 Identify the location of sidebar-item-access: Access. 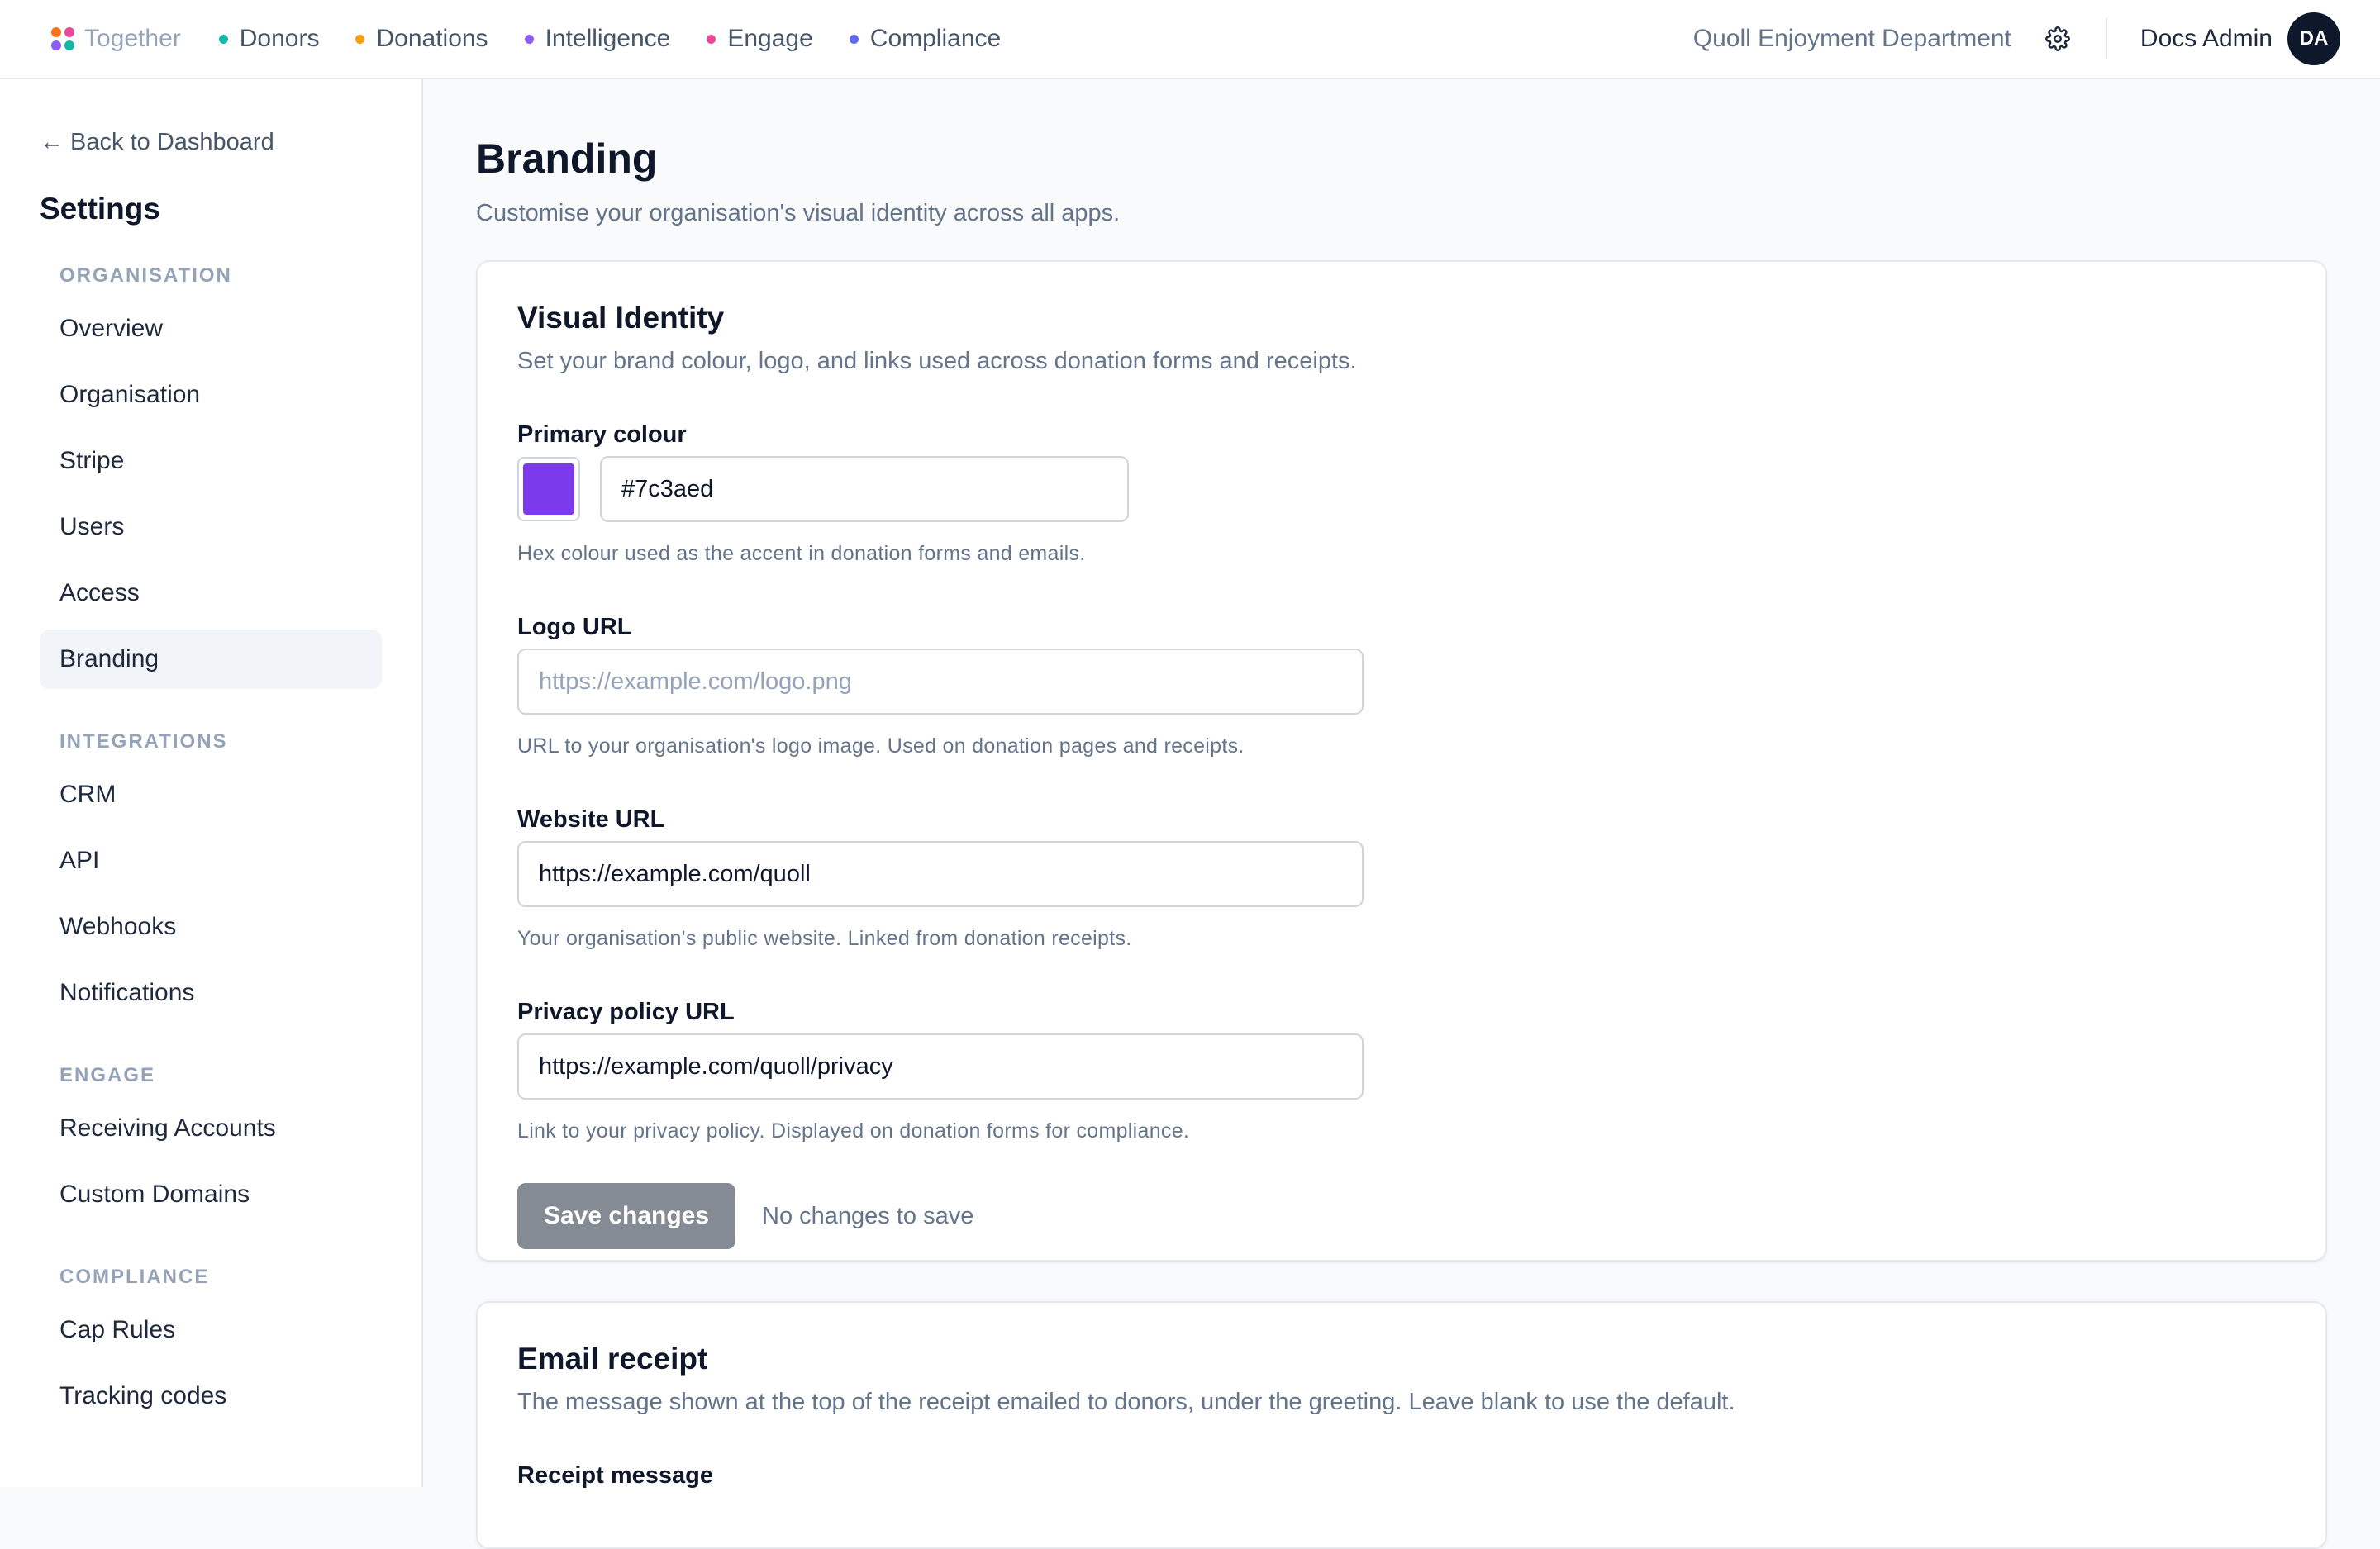
(211, 593).